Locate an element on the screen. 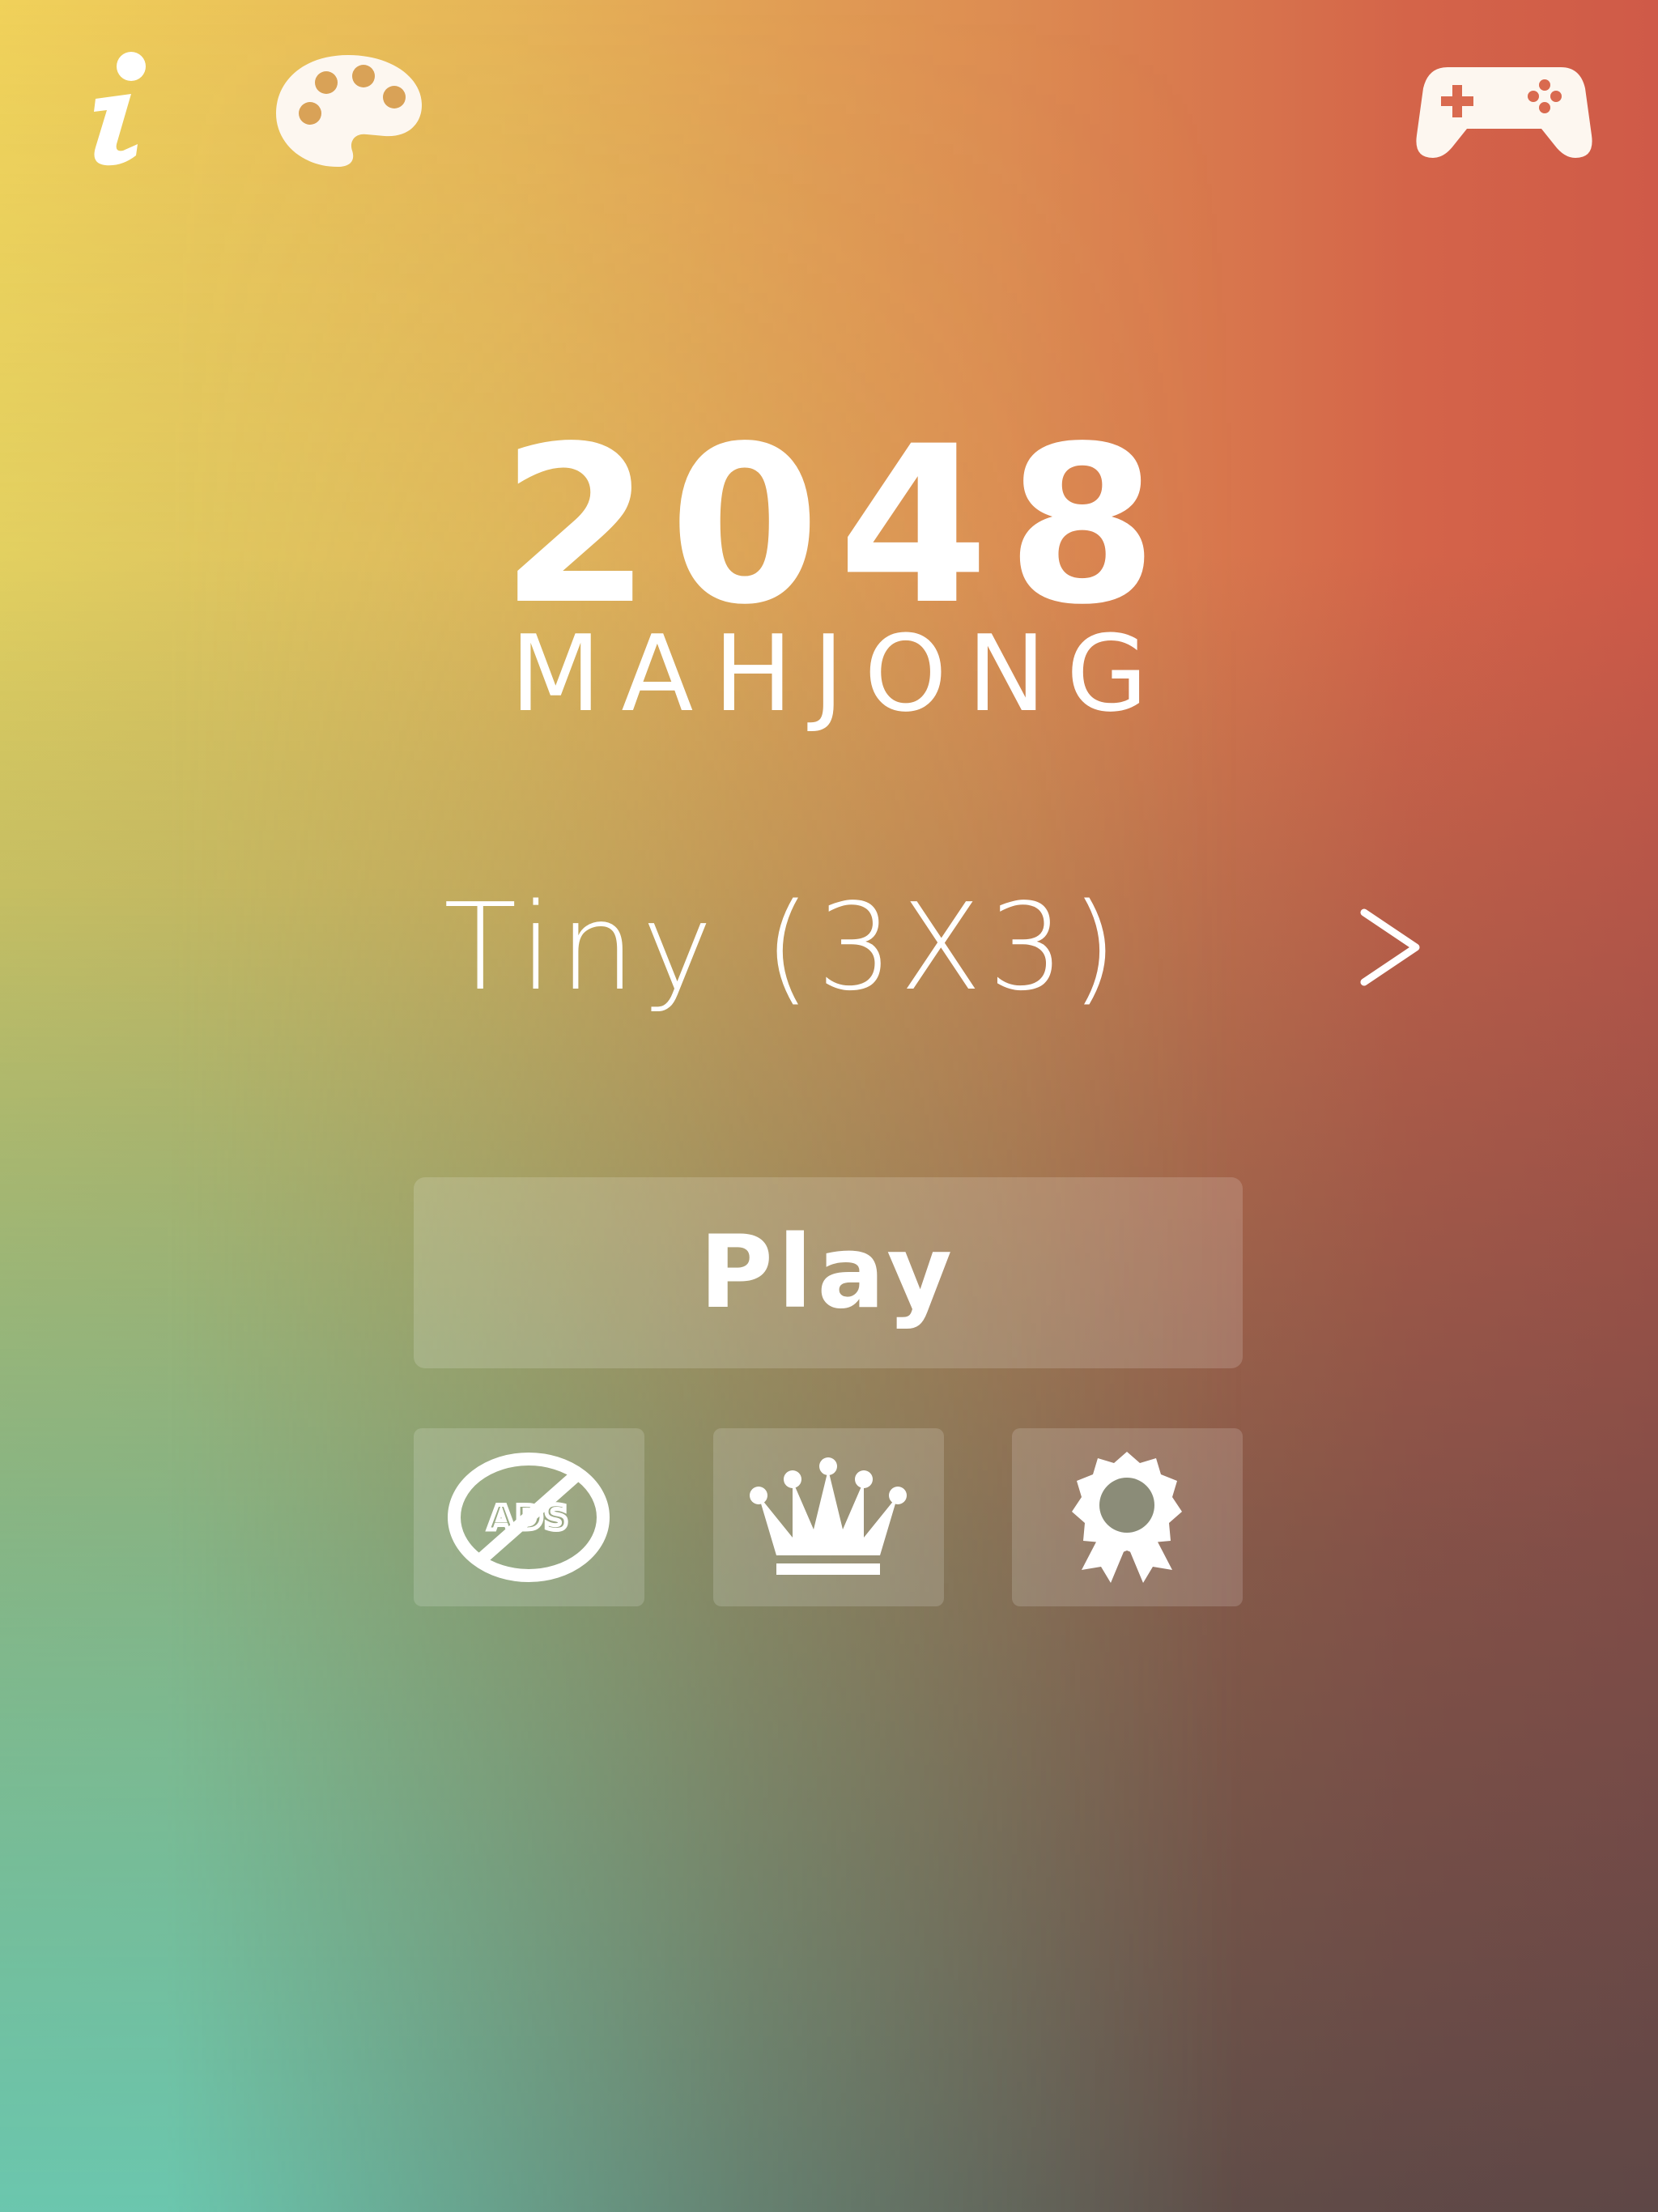  board-size-selector: Tiny (3X3) is located at coordinates (829, 947).